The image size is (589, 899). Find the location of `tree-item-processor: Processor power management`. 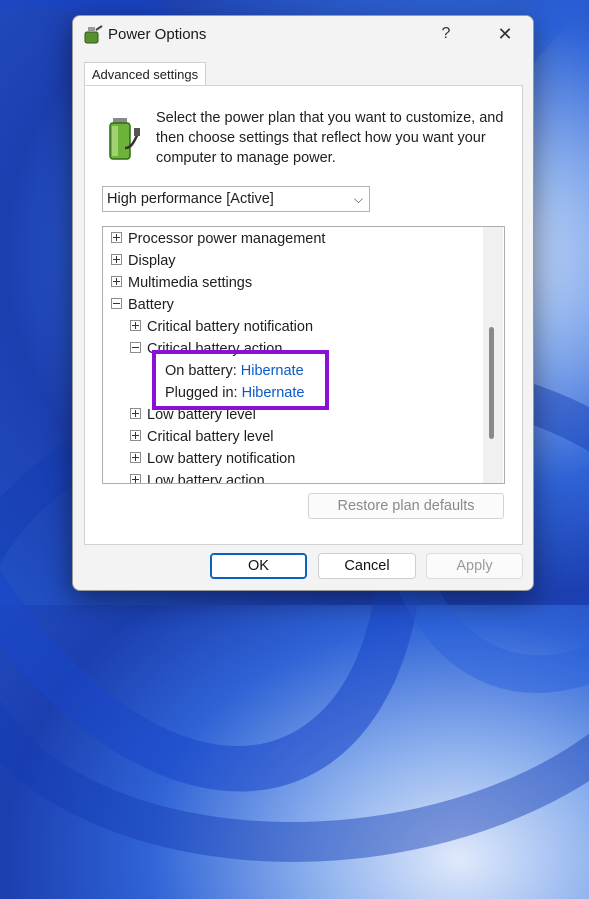

tree-item-processor: Processor power management is located at coordinates (218, 239).